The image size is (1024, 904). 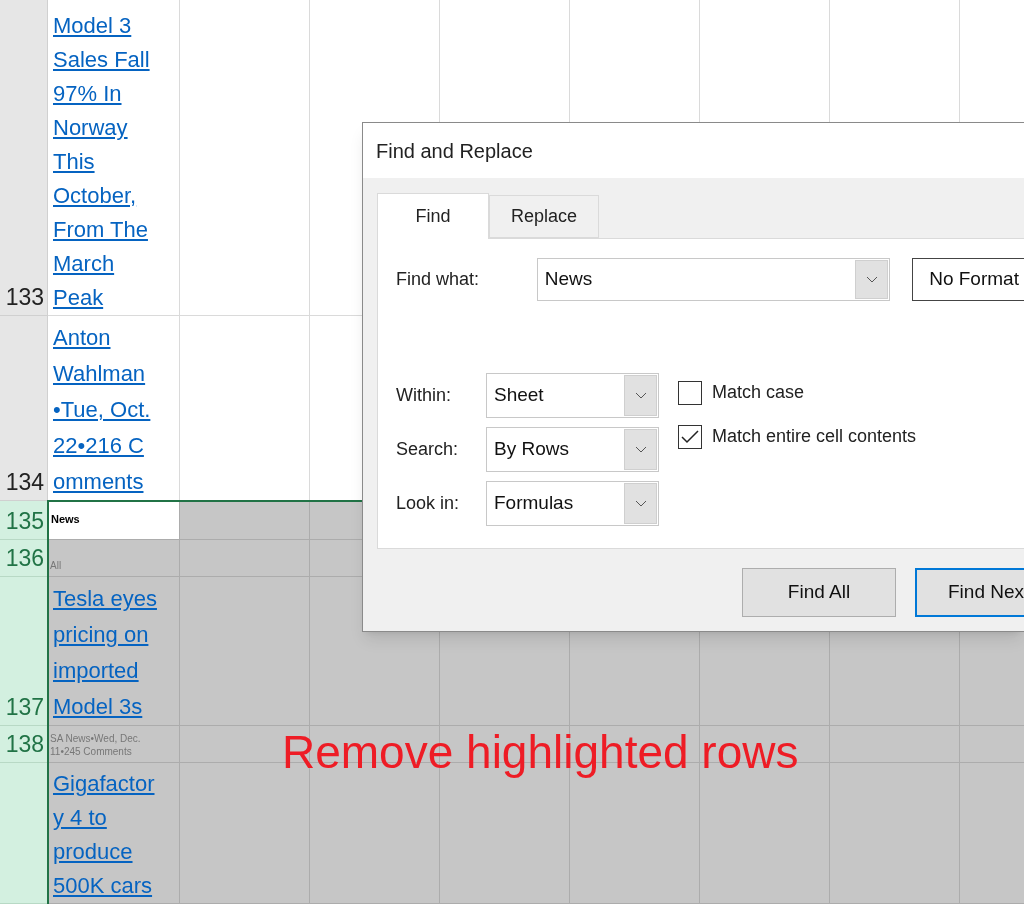 What do you see at coordinates (24, 408) in the screenshot?
I see `row-header: 134` at bounding box center [24, 408].